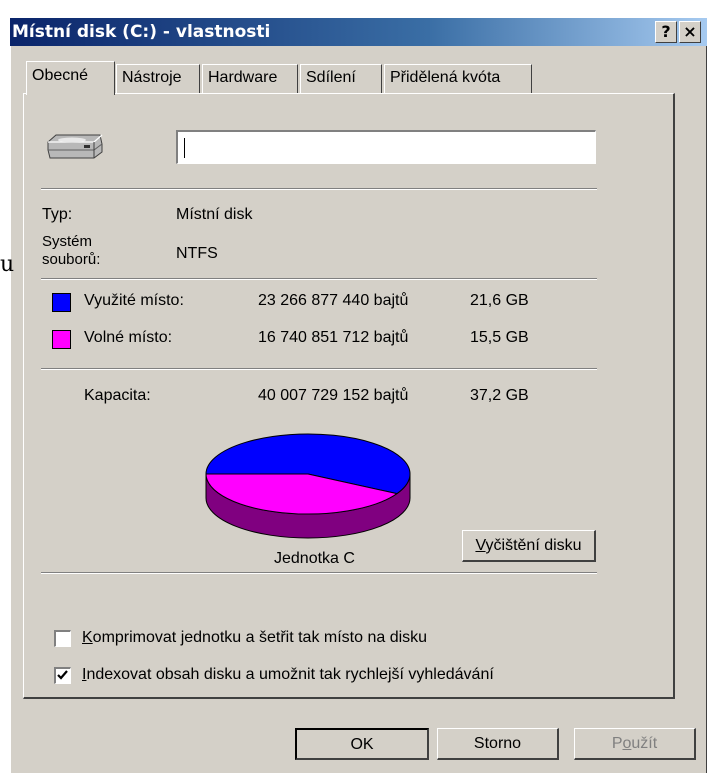  What do you see at coordinates (308, 486) in the screenshot?
I see `disk-usage-pie-chart` at bounding box center [308, 486].